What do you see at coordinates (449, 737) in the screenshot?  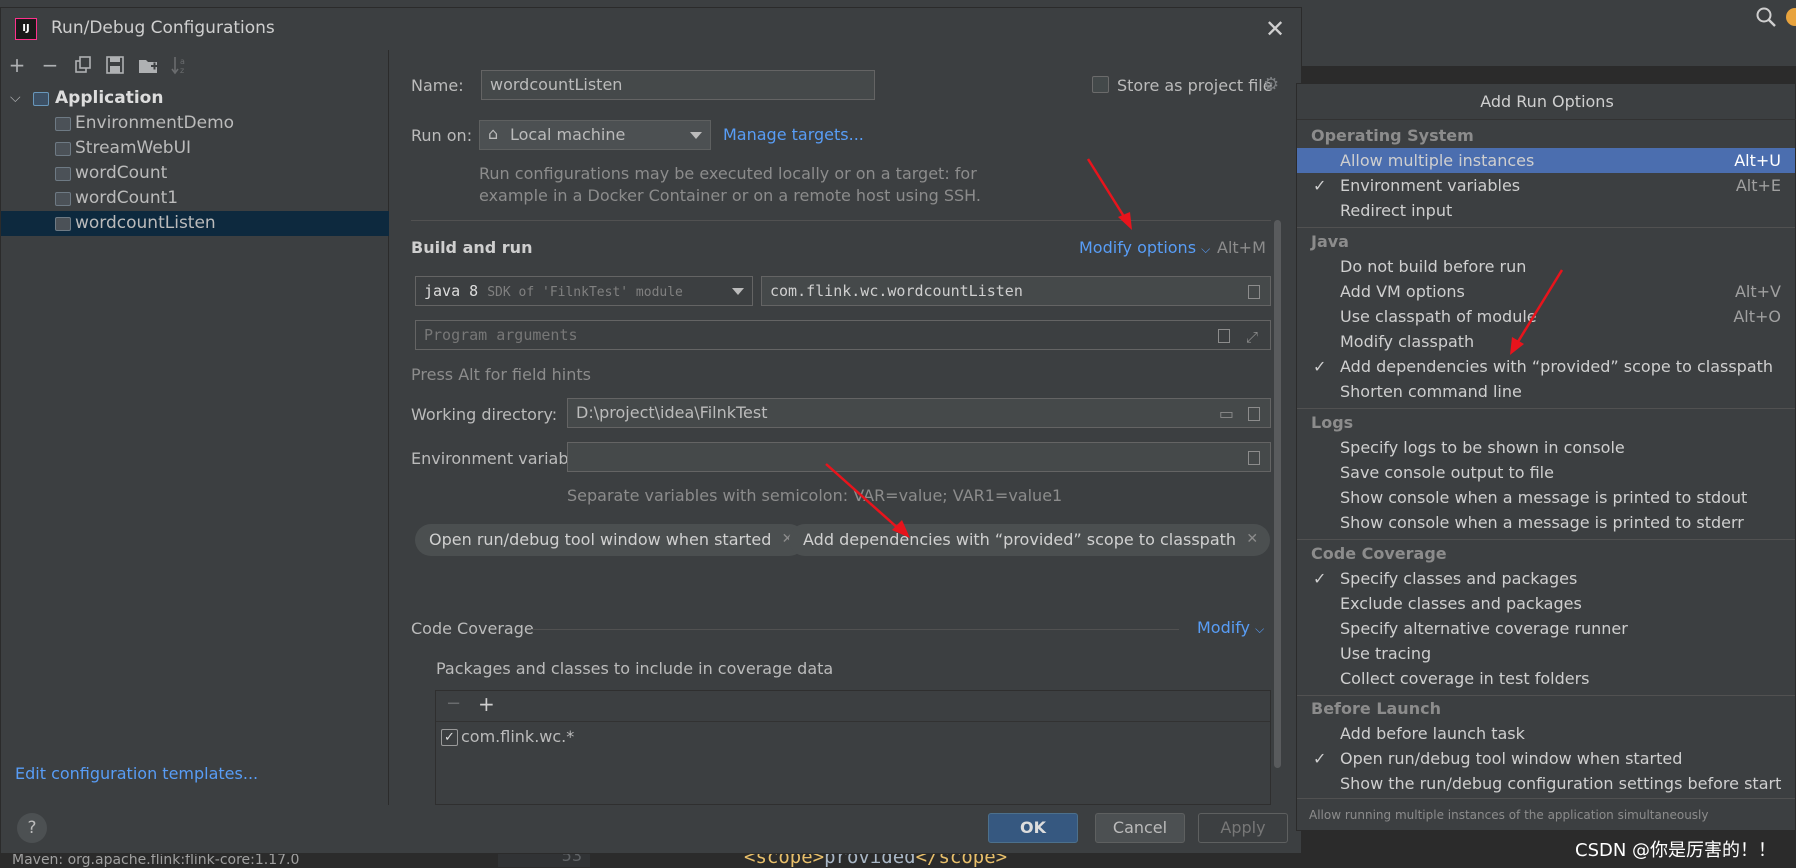 I see `coverage-item-checkbox: ✓` at bounding box center [449, 737].